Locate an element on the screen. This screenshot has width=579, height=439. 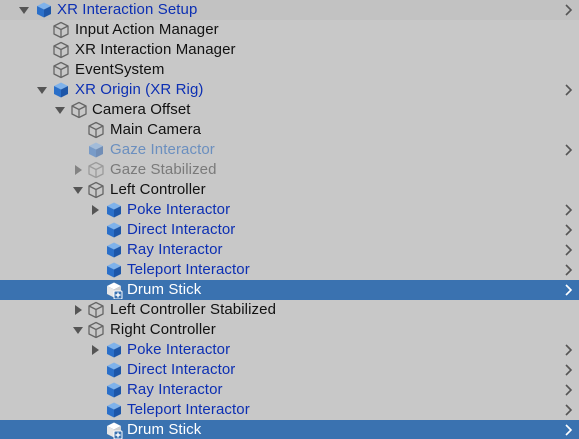
row-label: XR Interaction Setup is located at coordinates (127, 9).